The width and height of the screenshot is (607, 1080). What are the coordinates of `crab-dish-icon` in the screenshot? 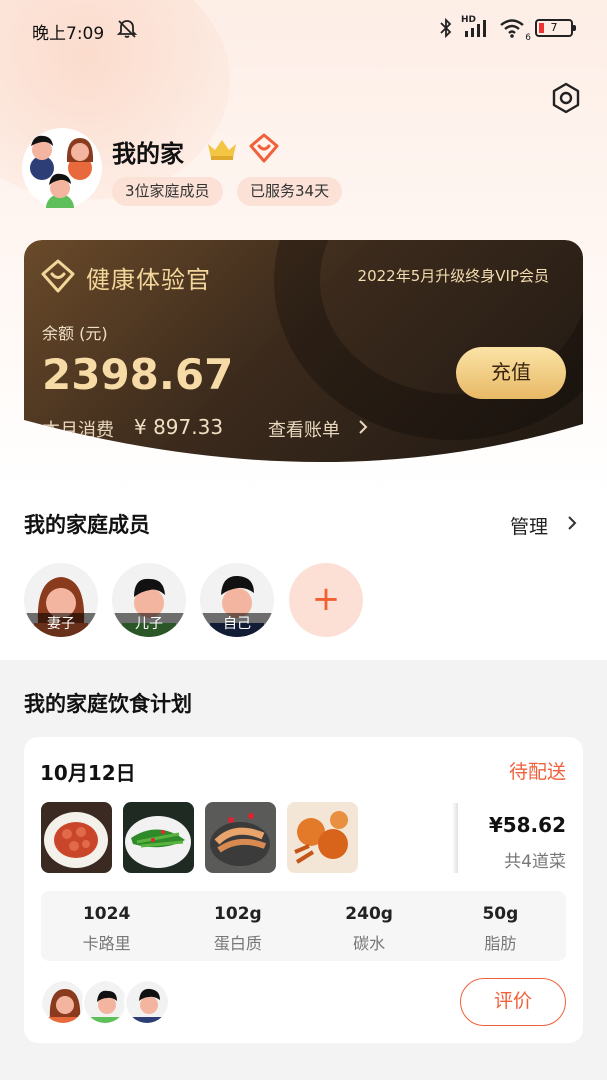 It's located at (322, 837).